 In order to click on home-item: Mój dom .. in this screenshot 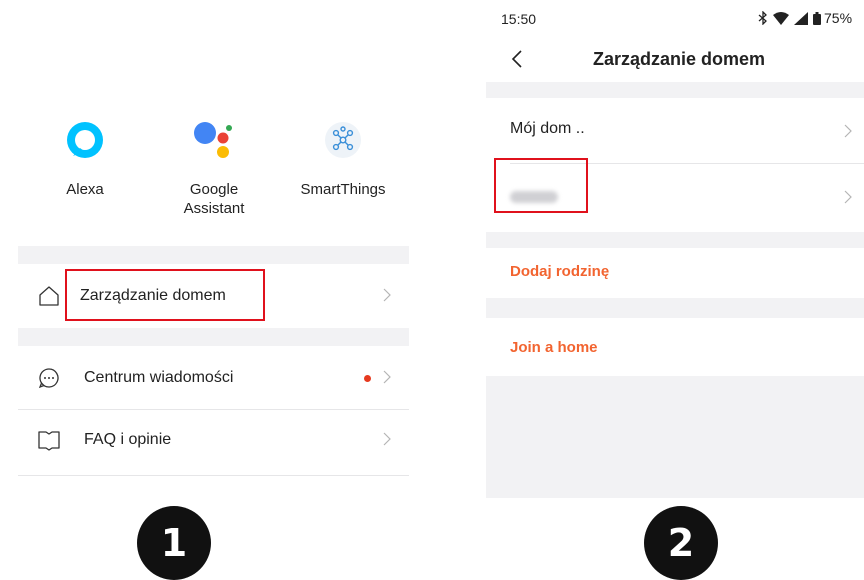, I will do `click(675, 131)`.